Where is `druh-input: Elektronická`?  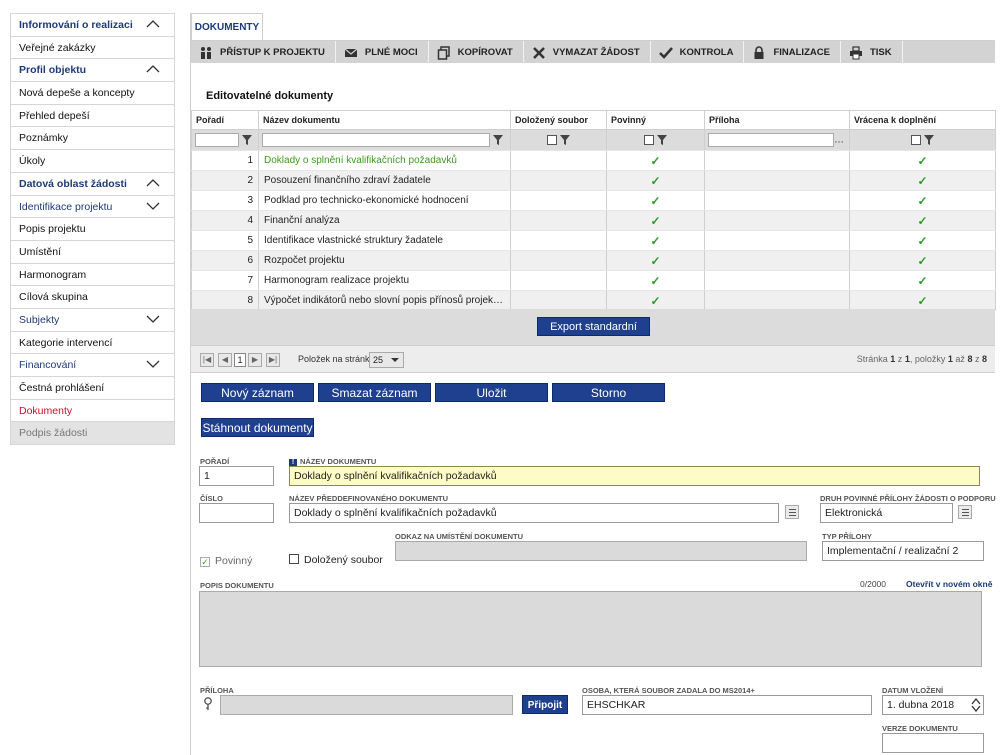
druh-input: Elektronická is located at coordinates (886, 513).